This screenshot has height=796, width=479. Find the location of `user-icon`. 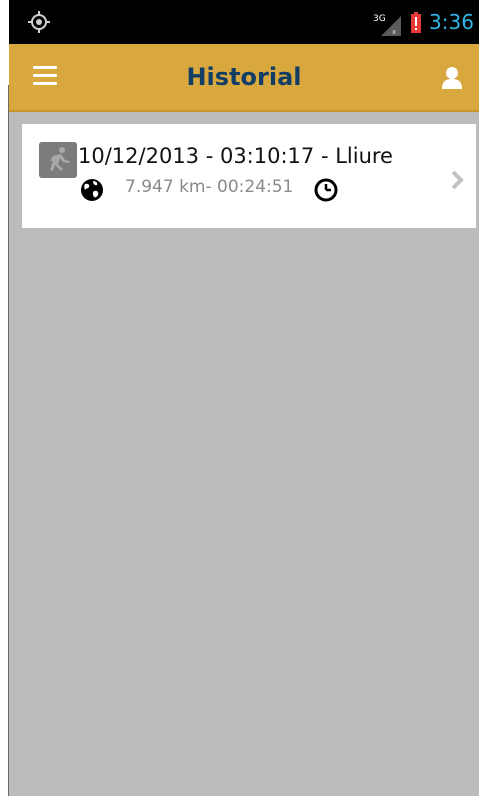

user-icon is located at coordinates (452, 78).